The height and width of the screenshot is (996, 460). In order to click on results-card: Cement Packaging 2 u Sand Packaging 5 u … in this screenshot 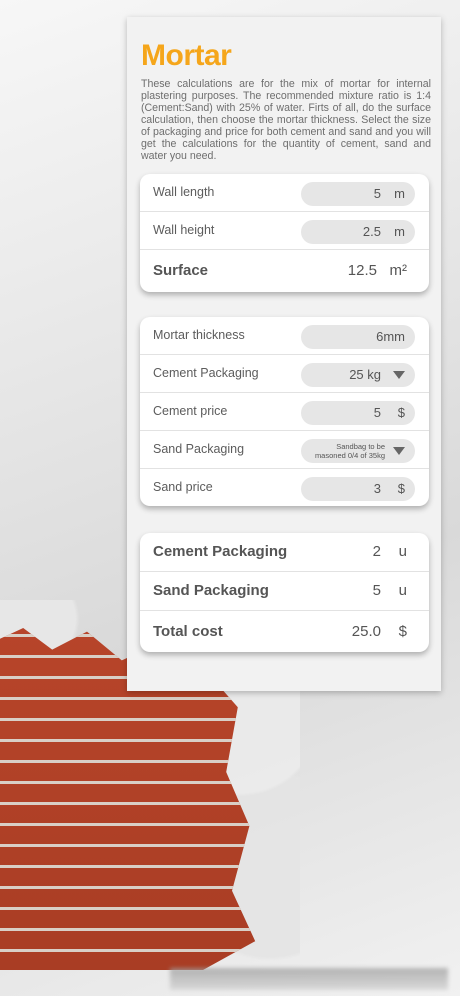, I will do `click(284, 592)`.